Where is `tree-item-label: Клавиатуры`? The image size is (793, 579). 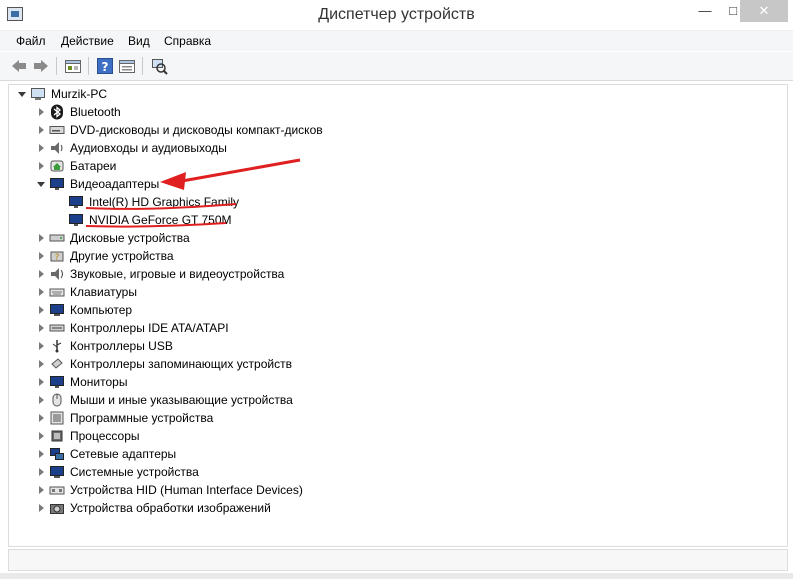
tree-item-label: Клавиатуры is located at coordinates (103, 292).